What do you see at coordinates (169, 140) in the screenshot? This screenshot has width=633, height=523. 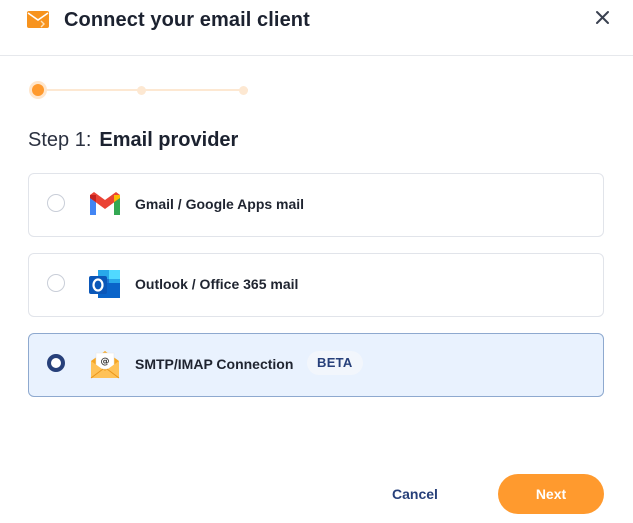 I see `step-title: Email provider` at bounding box center [169, 140].